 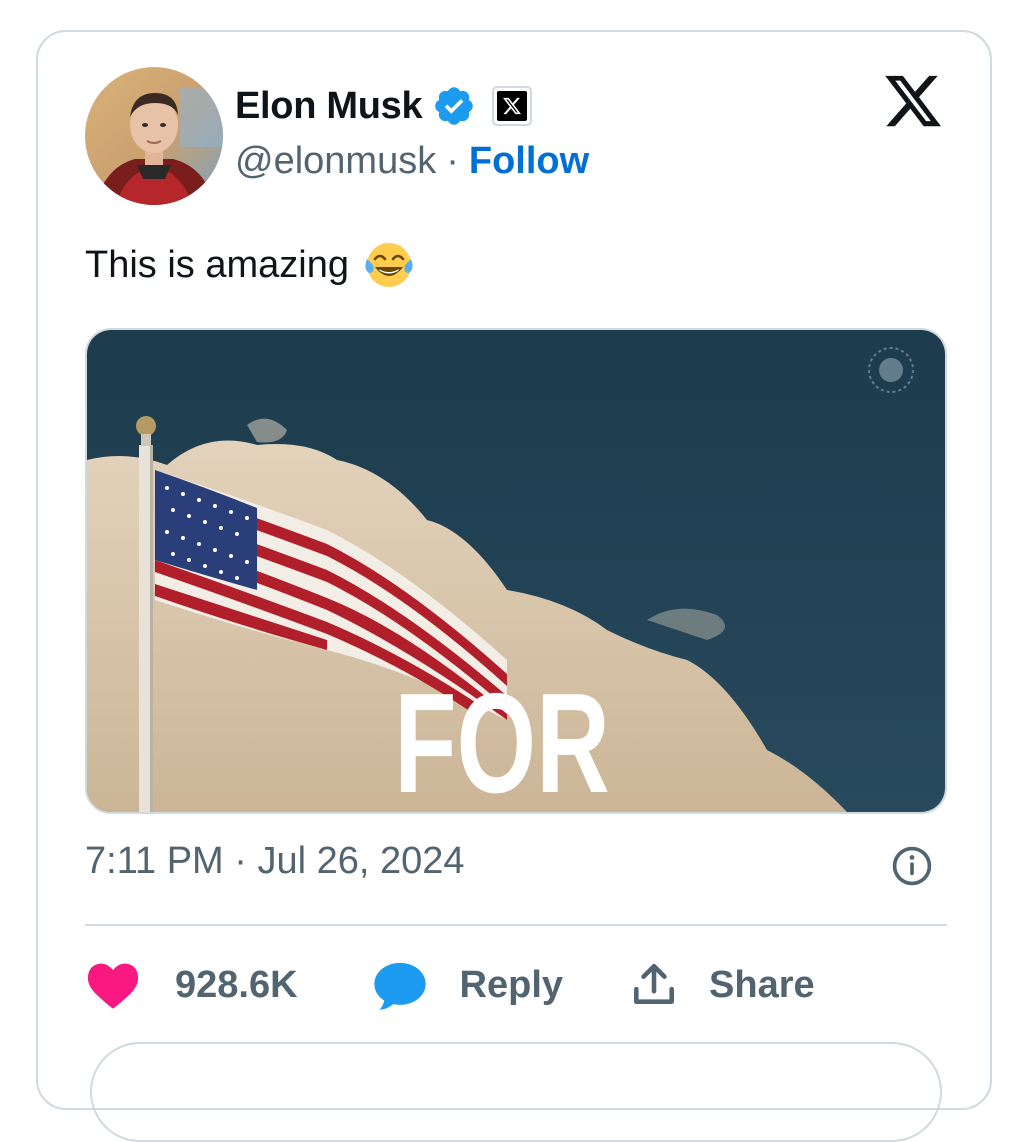 I want to click on like-button: 928.6K, so click(x=191, y=985).